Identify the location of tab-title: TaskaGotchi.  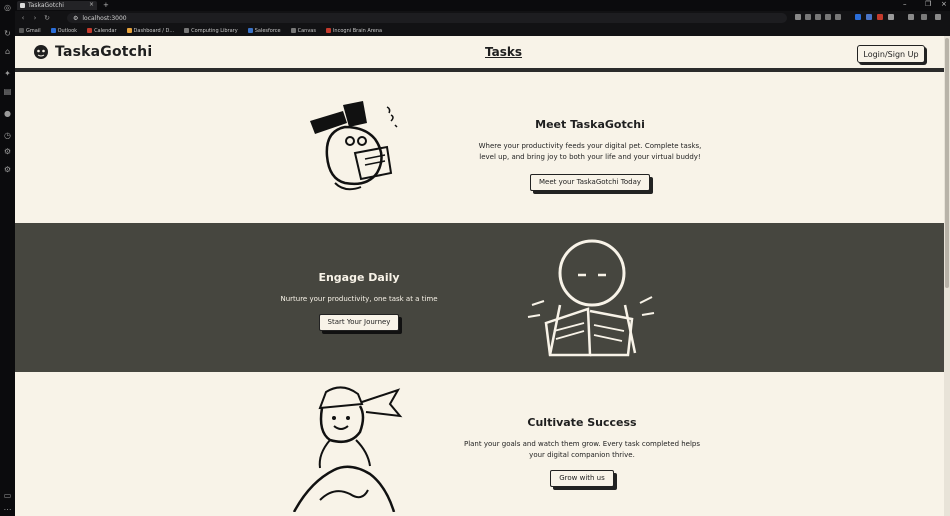
(46, 5).